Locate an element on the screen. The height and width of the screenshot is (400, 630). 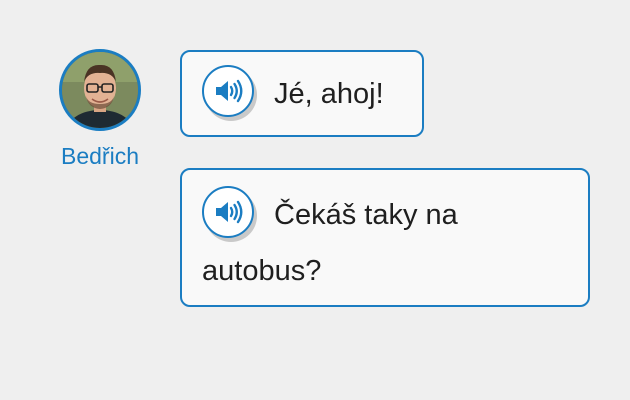
message-bubble-1: Jé, ahoj! is located at coordinates (302, 93).